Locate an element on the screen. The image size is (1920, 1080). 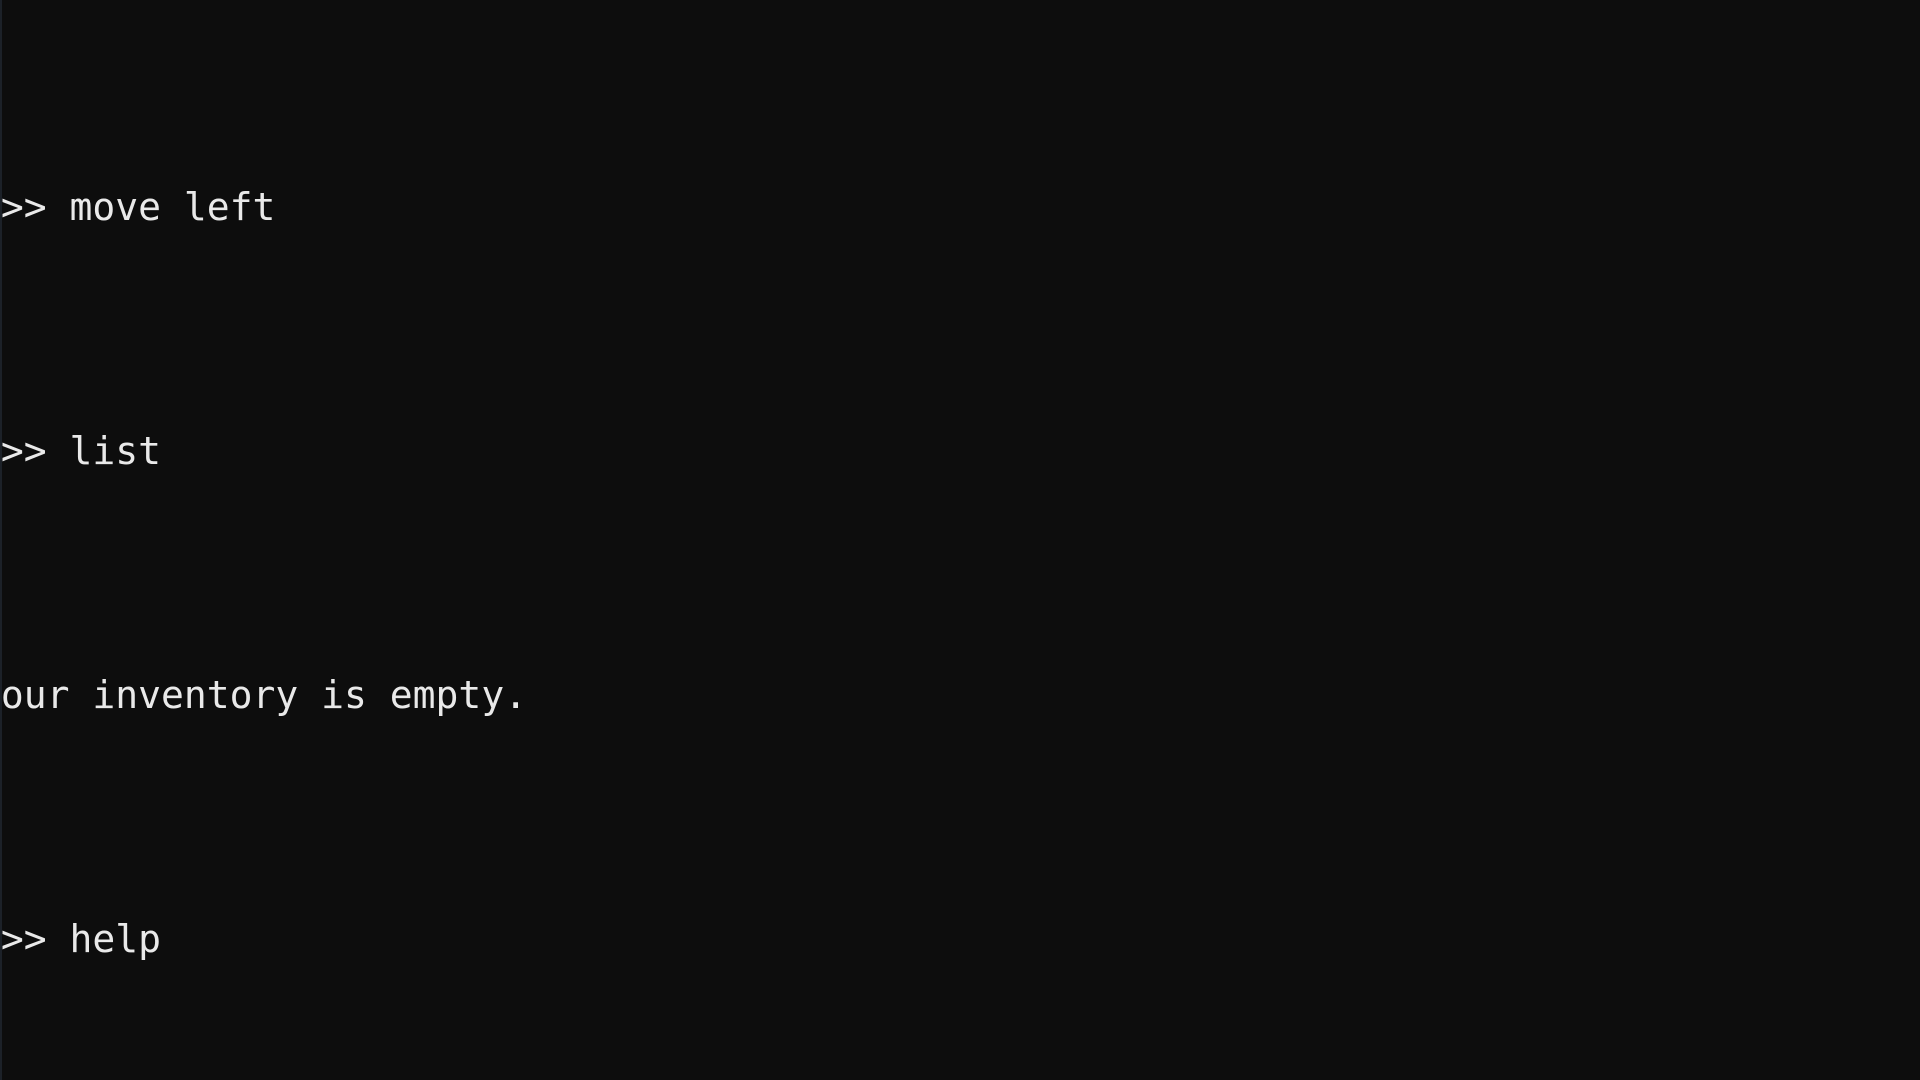
console-line-command: >> list is located at coordinates (81, 451).